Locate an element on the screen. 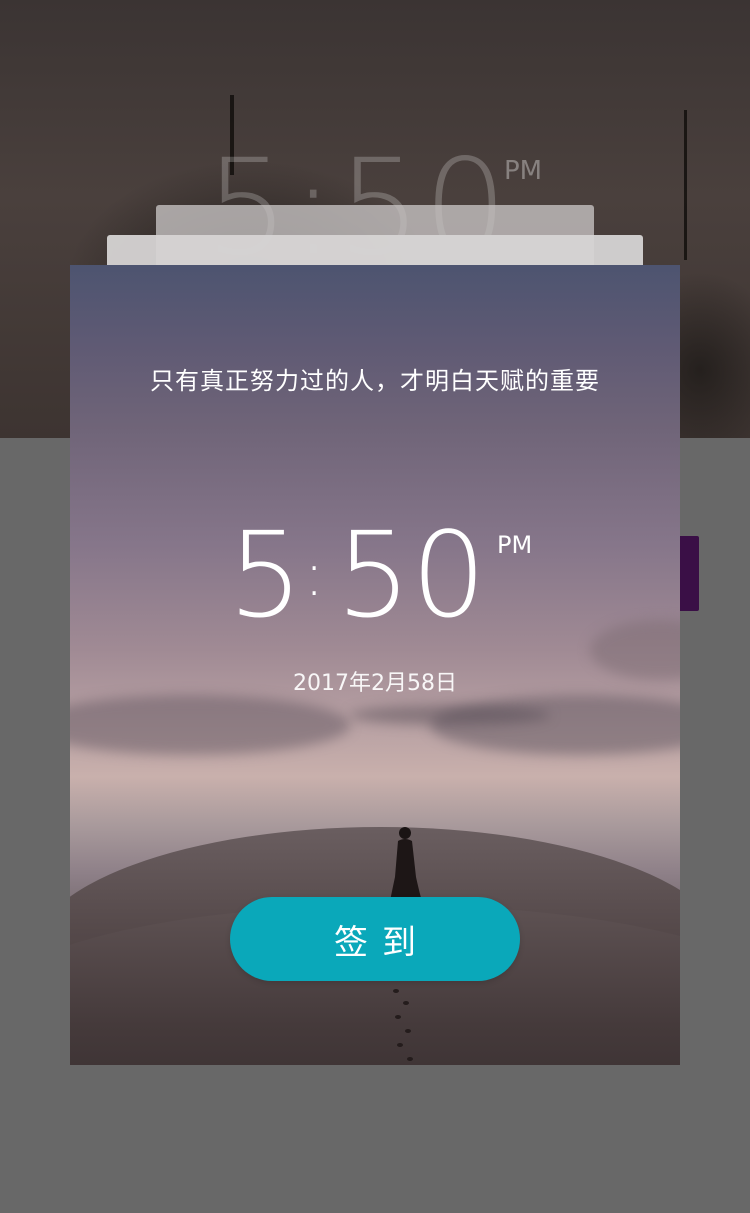 This screenshot has width=750, height=1213. clock-minutes: 50 is located at coordinates (411, 575).